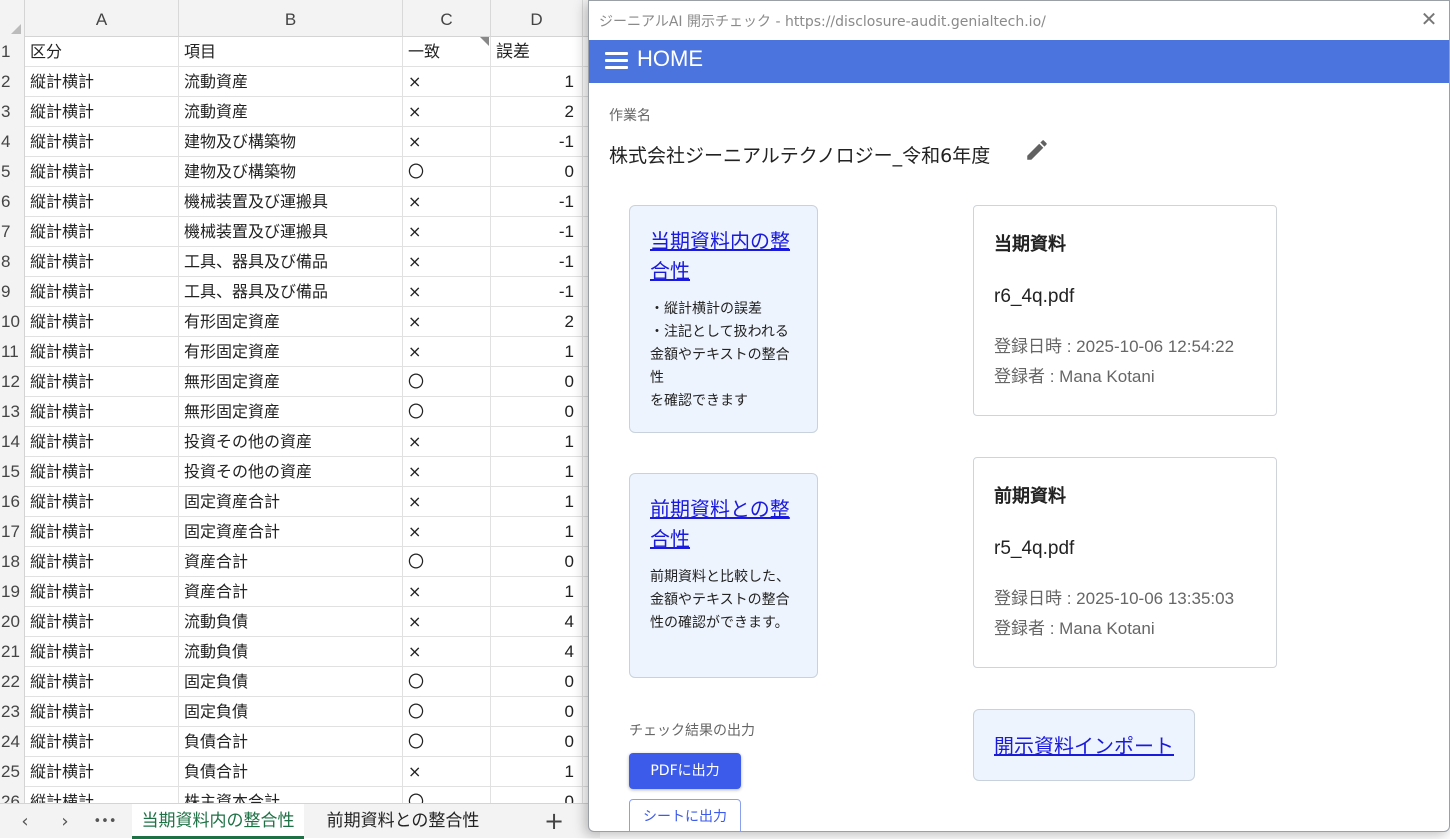  What do you see at coordinates (447, 18) in the screenshot?
I see `column-header-c: C` at bounding box center [447, 18].